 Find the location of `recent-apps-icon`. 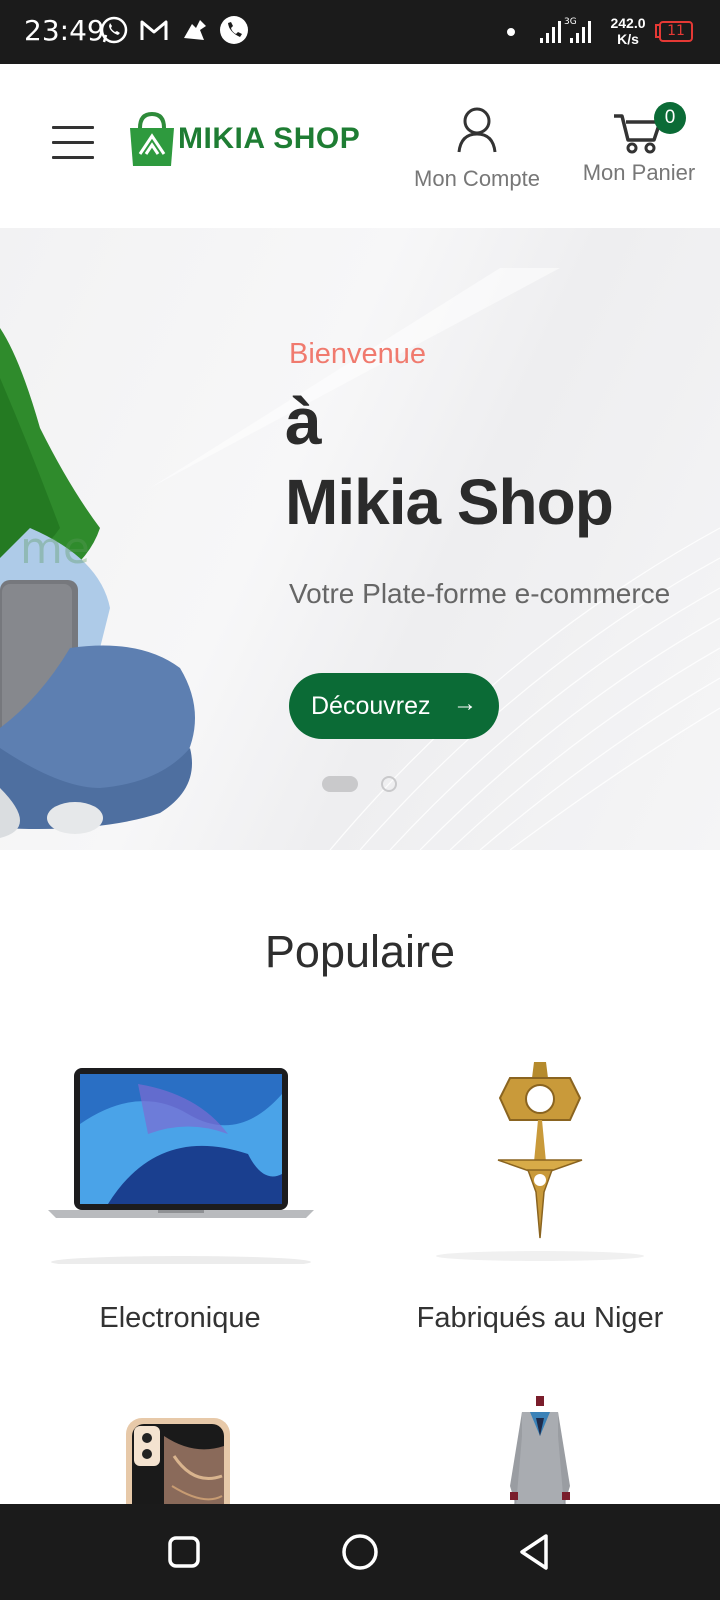

recent-apps-icon is located at coordinates (184, 1552).